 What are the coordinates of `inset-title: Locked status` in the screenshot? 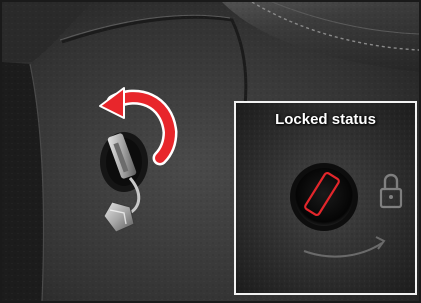 It's located at (325, 119).